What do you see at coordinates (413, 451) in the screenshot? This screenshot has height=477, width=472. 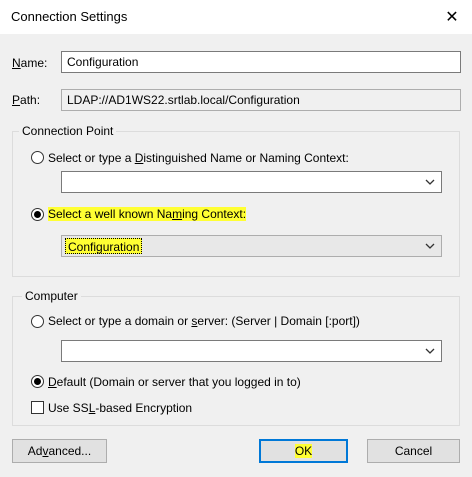 I see `cancel-button: Cancel` at bounding box center [413, 451].